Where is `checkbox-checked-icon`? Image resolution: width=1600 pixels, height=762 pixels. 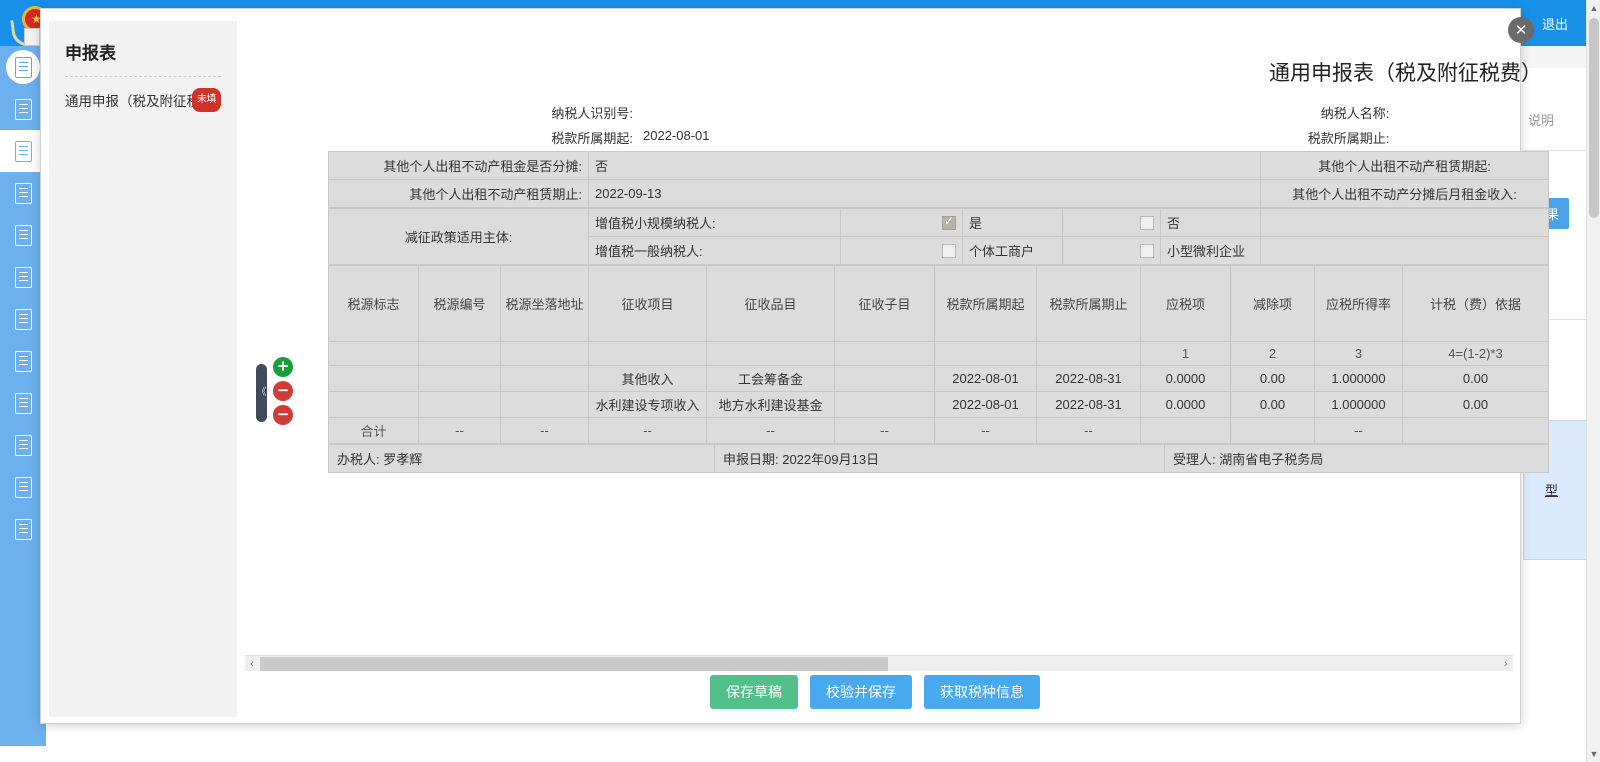 checkbox-checked-icon is located at coordinates (949, 222).